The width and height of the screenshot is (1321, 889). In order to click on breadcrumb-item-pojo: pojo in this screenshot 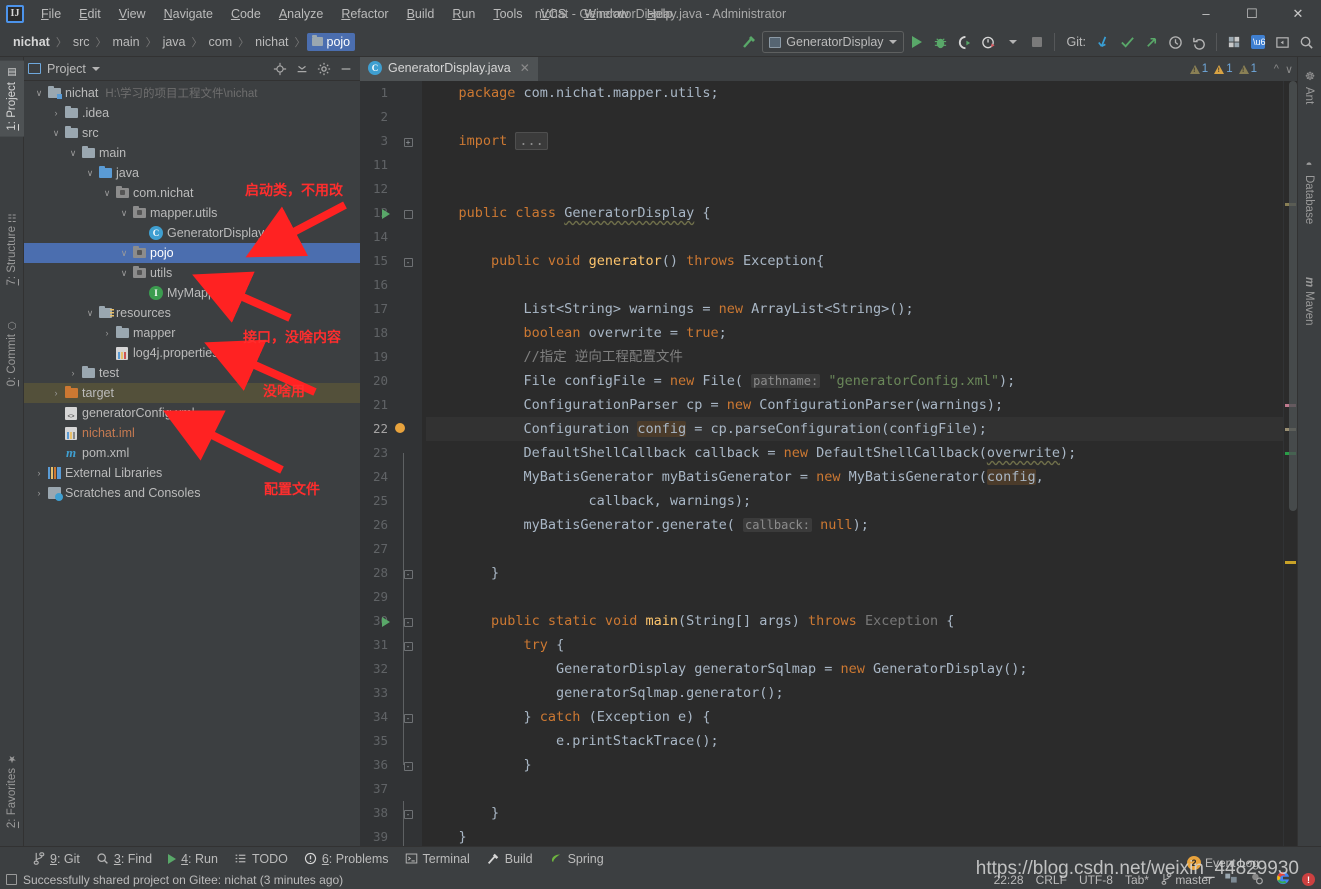, I will do `click(331, 41)`.